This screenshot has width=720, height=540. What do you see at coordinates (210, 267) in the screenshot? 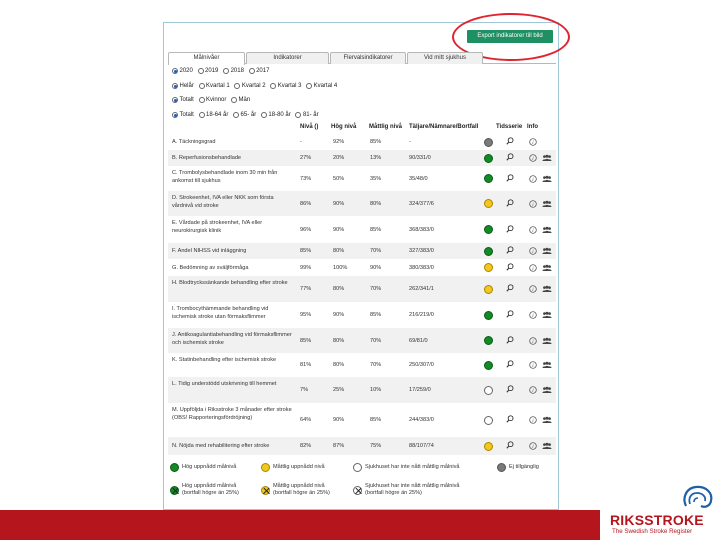
I see `indicator-name: G. Bedömning av sväljförmåga` at bounding box center [210, 267].